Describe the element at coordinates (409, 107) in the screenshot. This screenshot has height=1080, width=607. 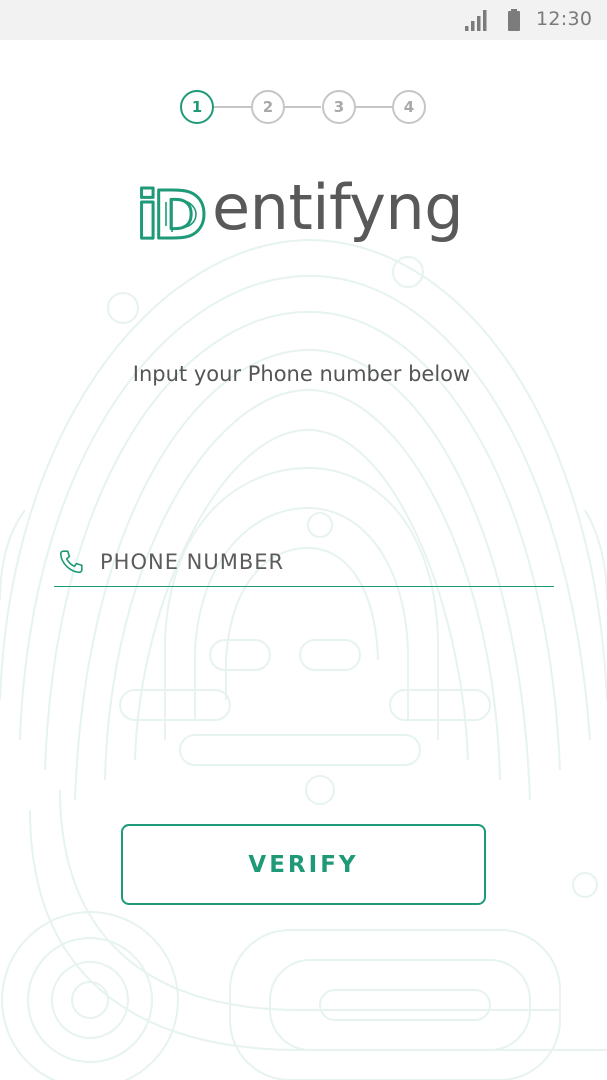
I see `step-4-indicator: 4` at that location.